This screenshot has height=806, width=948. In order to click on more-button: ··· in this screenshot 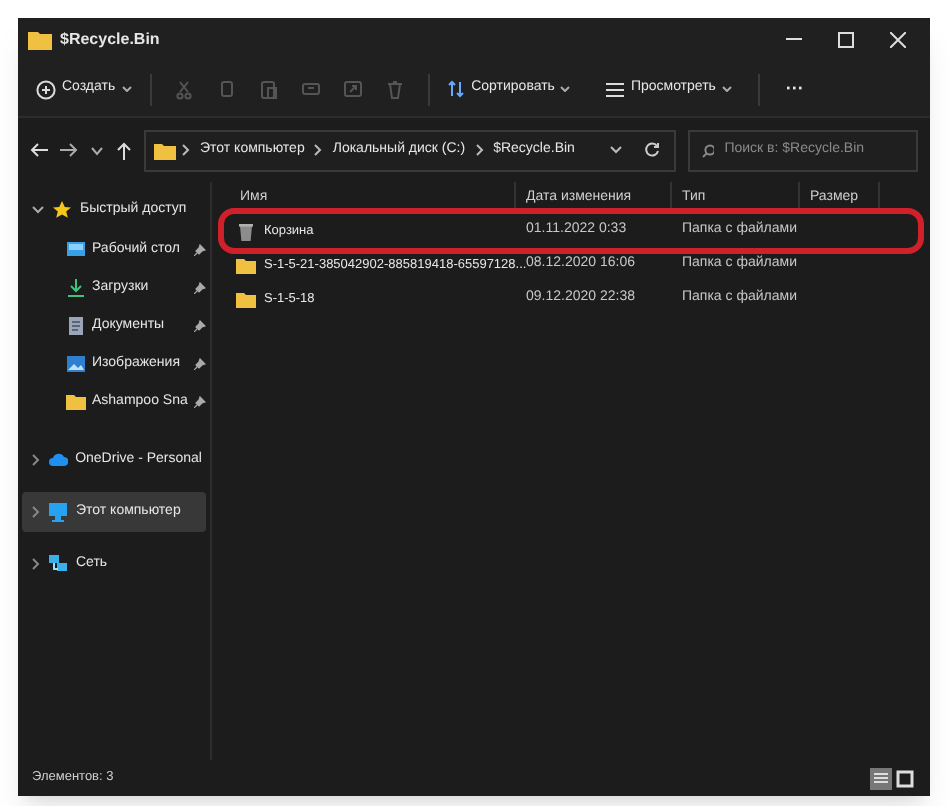, I will do `click(794, 89)`.